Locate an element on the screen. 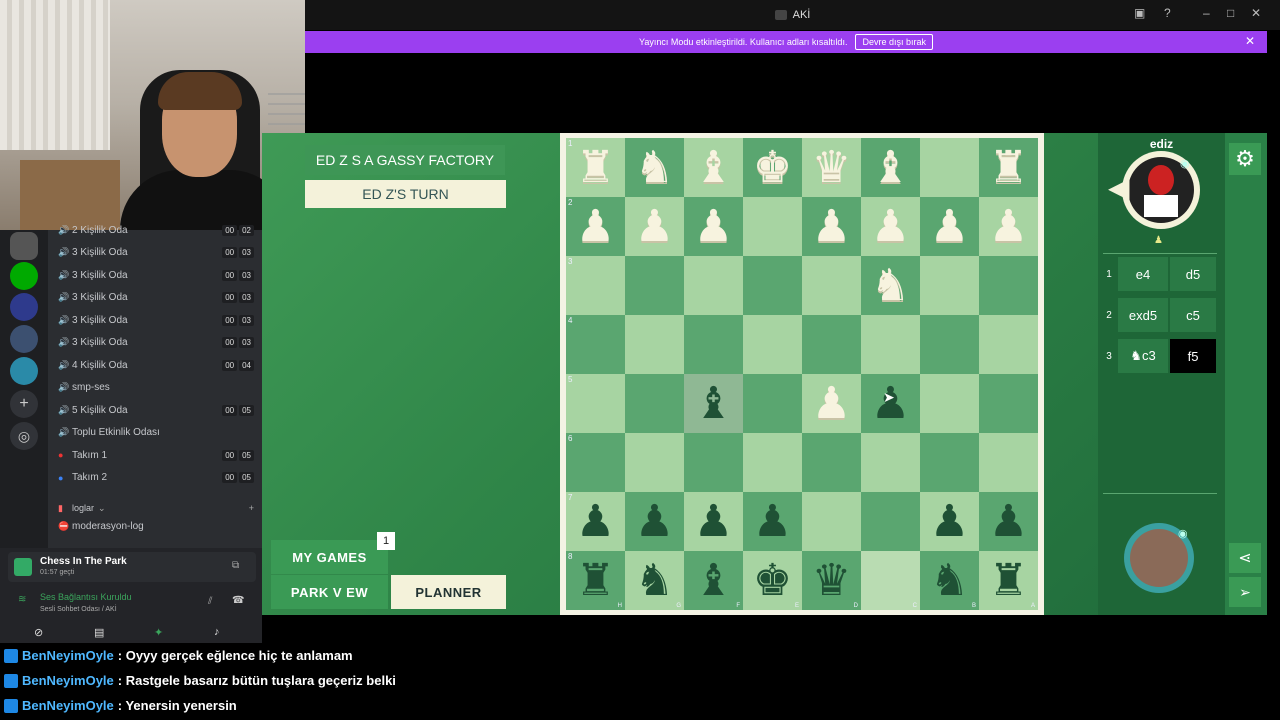 The image size is (1280, 720). board-square: ♝ is located at coordinates (713, 403).